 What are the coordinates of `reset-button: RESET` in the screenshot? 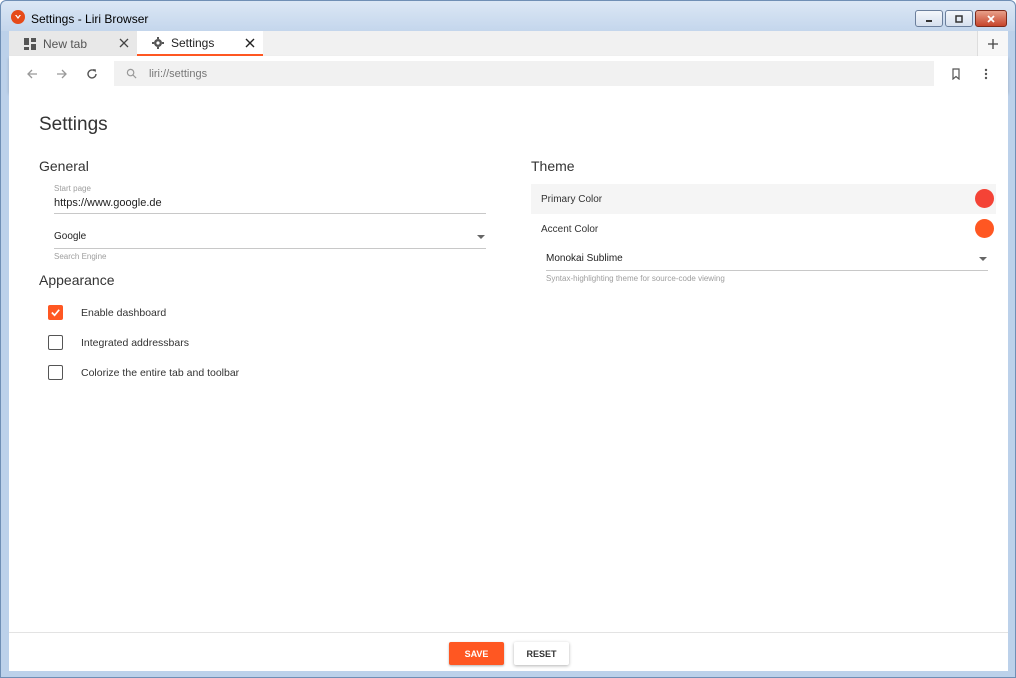 It's located at (541, 653).